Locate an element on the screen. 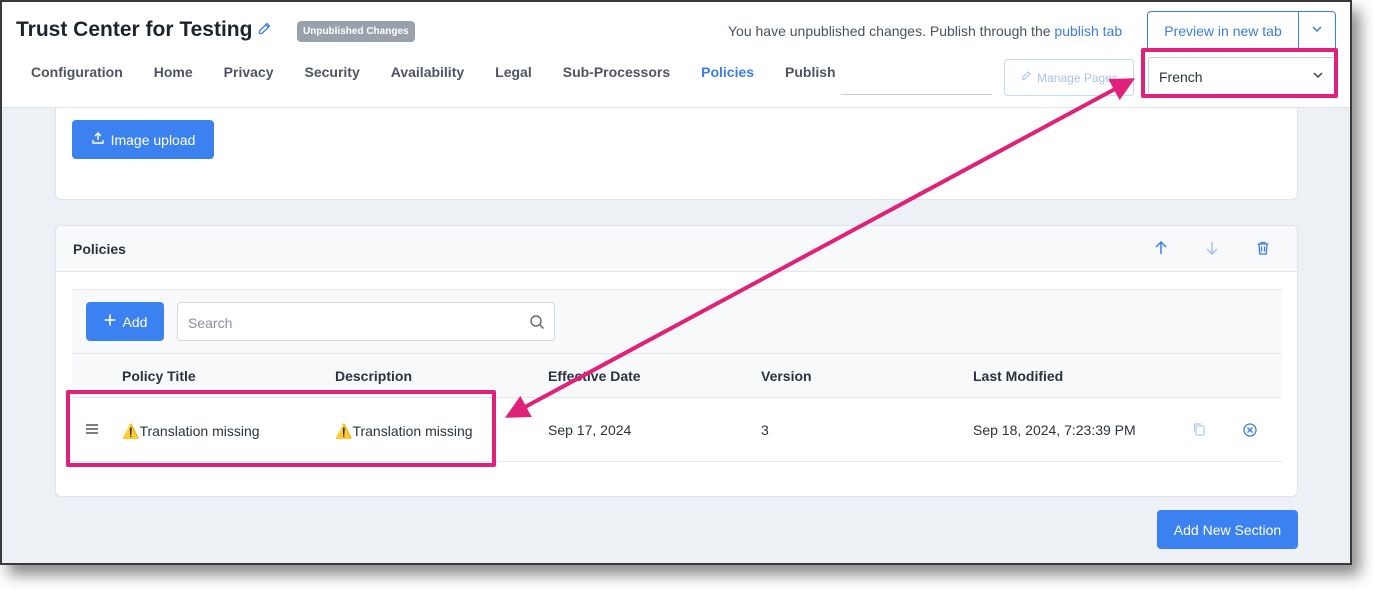 The image size is (1383, 596). column-effective-date: Effective Date is located at coordinates (594, 376).